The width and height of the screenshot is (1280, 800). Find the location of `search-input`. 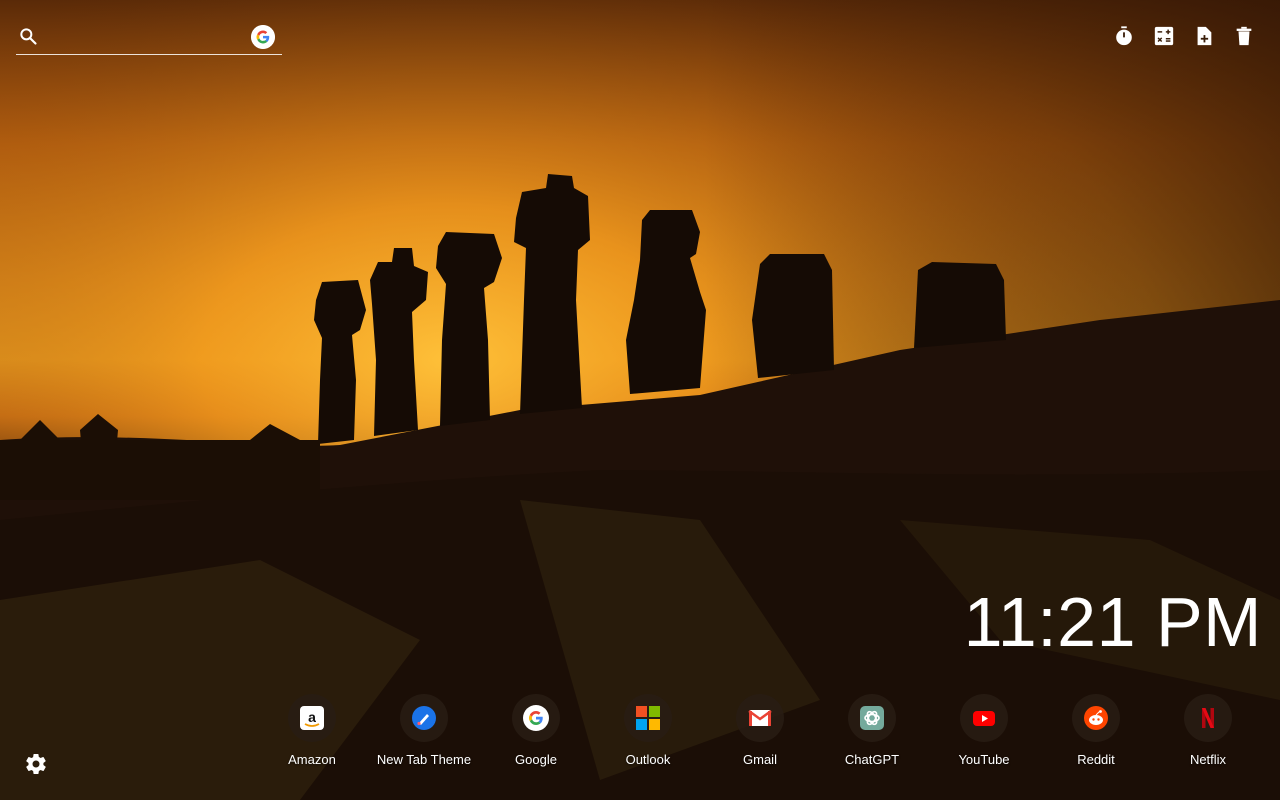

search-input is located at coordinates (150, 38).